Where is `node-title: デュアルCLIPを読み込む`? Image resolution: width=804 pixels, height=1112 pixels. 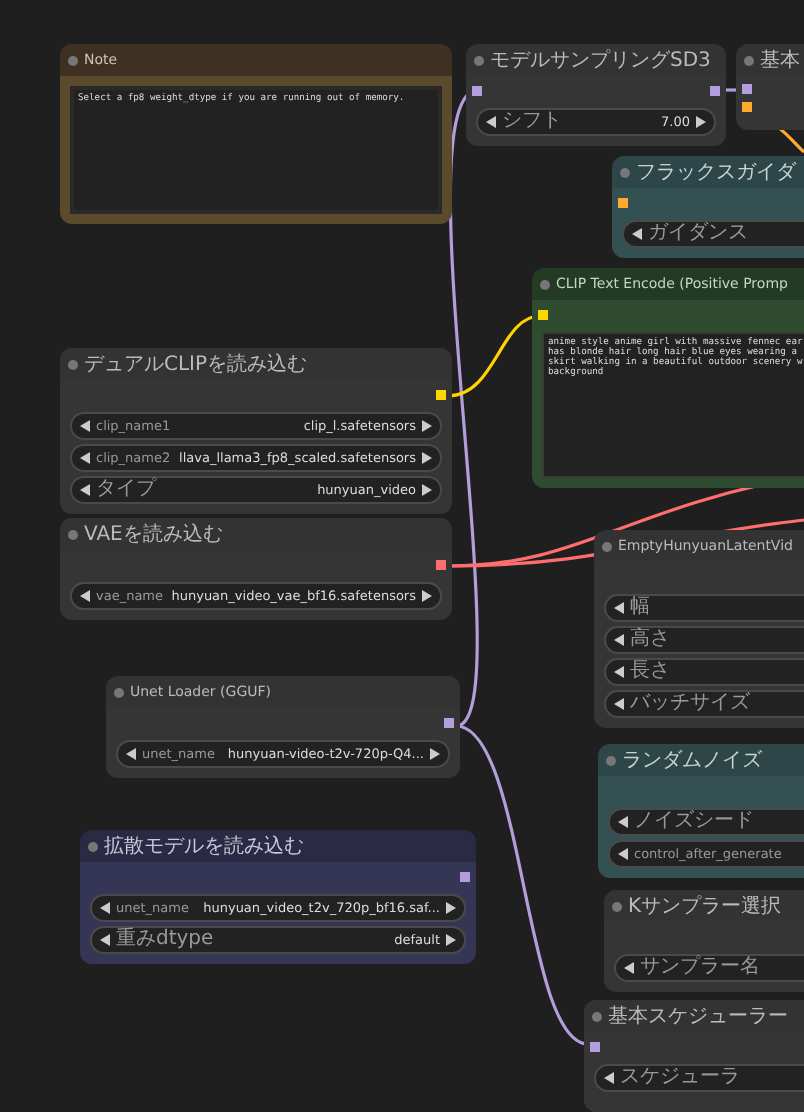 node-title: デュアルCLIPを読み込む is located at coordinates (196, 364).